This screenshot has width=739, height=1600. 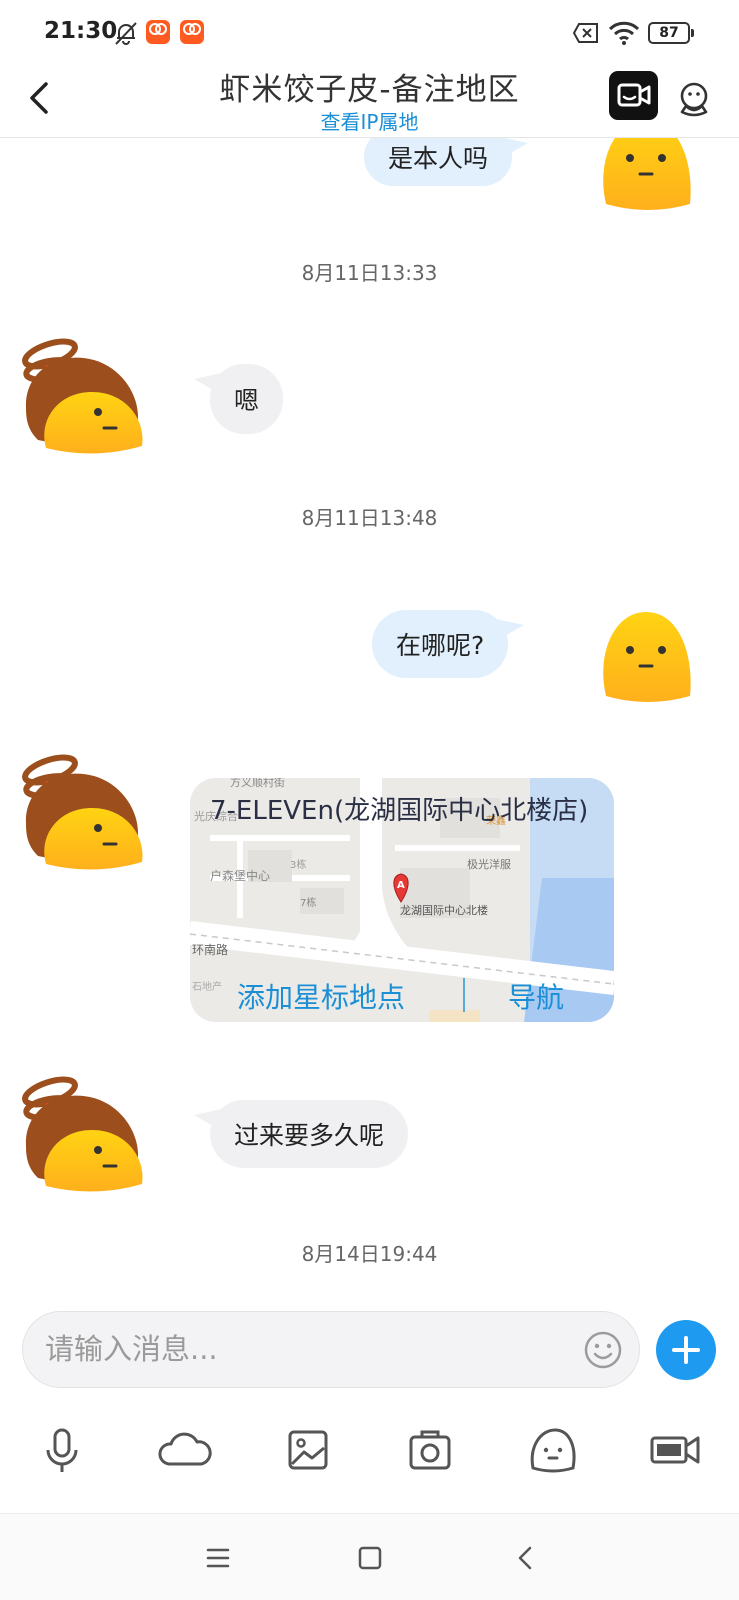 I want to click on message-bubble-incoming: 嗯, so click(x=247, y=399).